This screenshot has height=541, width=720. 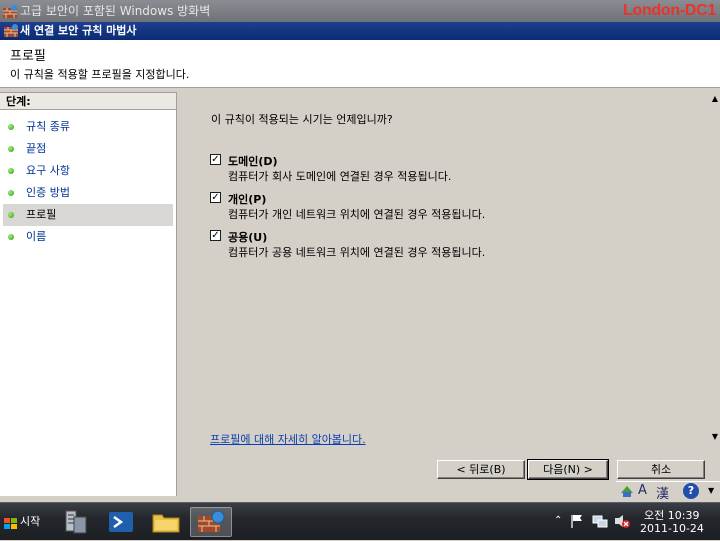 I want to click on scroll-down-icon: ▼, so click(x=715, y=437).